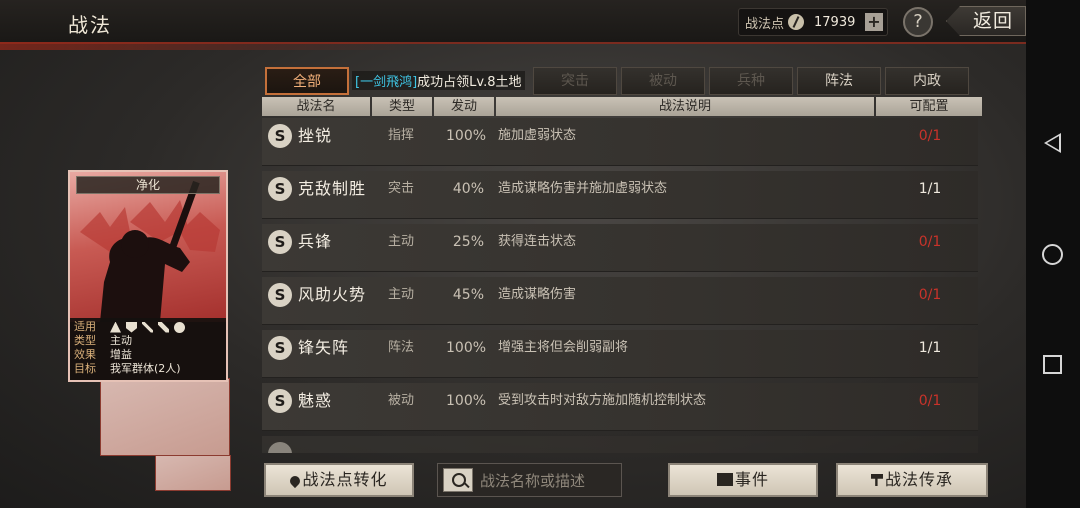  What do you see at coordinates (85, 326) in the screenshot?
I see `applies-label: 适用` at bounding box center [85, 326].